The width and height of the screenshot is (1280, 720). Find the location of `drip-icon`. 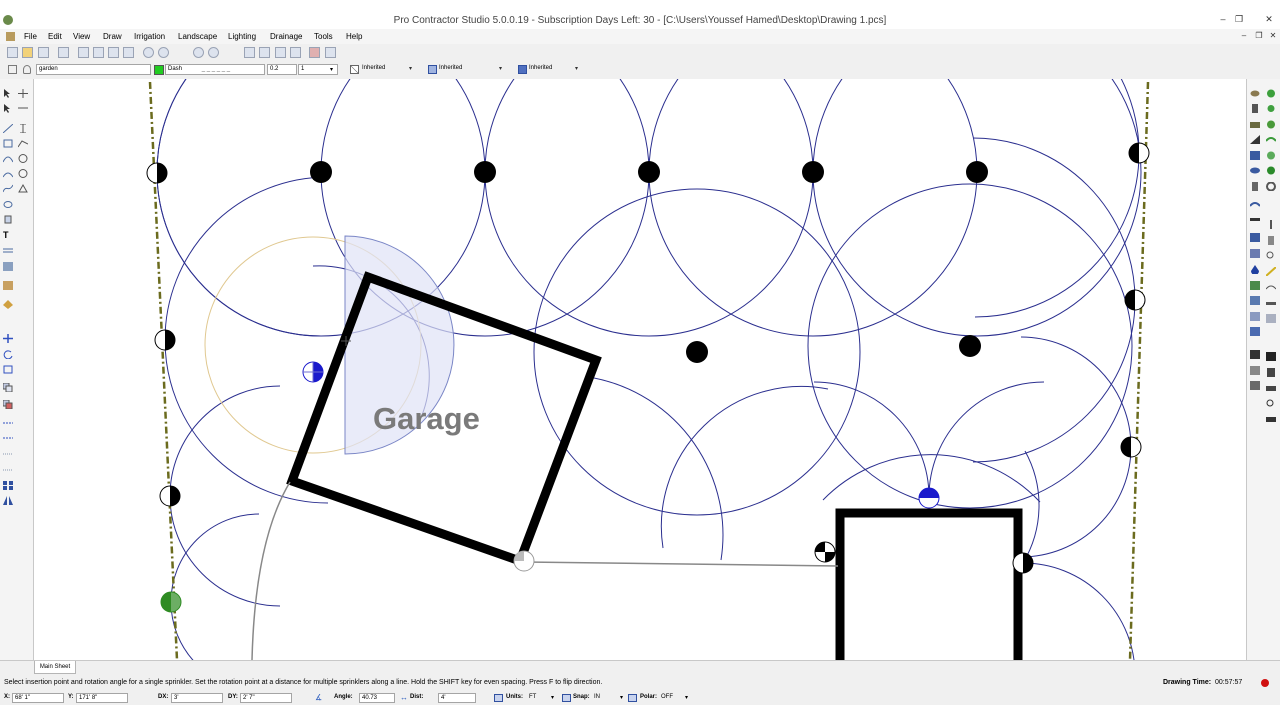

drip-icon is located at coordinates (1271, 108).